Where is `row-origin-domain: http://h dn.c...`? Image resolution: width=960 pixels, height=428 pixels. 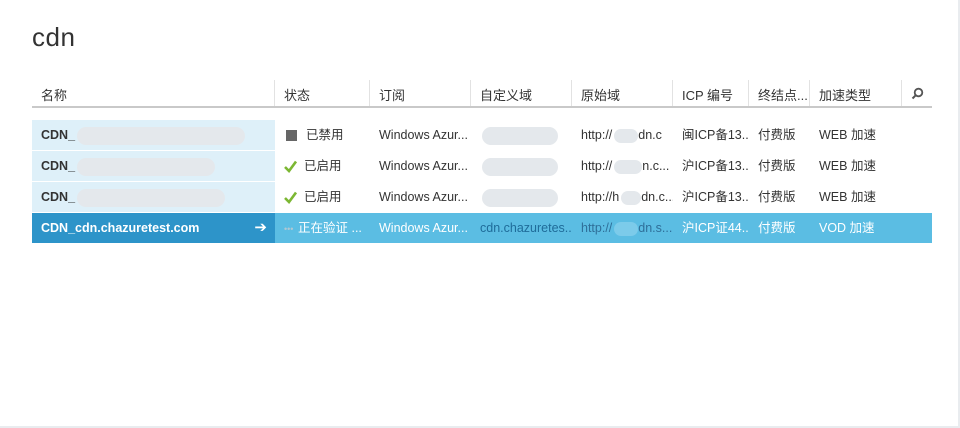 row-origin-domain: http://h dn.c... is located at coordinates (622, 197).